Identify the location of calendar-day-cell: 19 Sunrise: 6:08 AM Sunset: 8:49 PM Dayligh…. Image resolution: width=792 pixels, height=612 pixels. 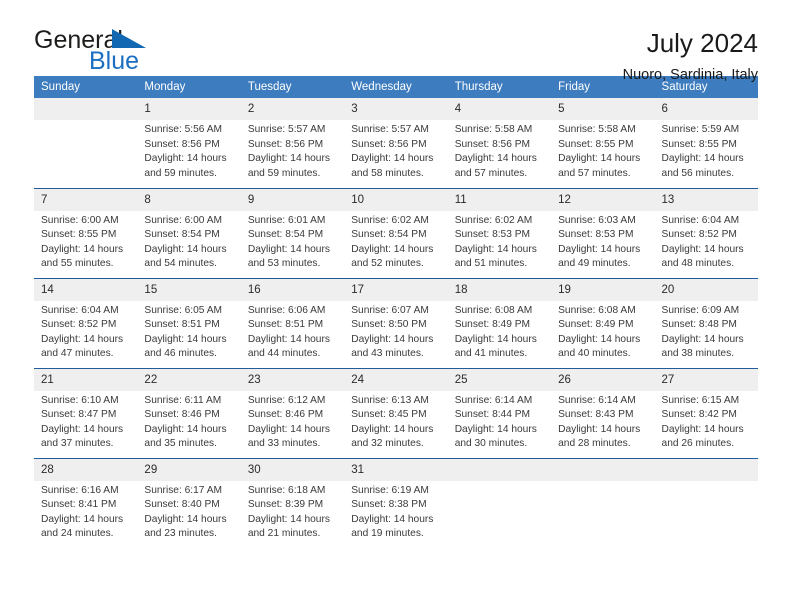
(603, 322).